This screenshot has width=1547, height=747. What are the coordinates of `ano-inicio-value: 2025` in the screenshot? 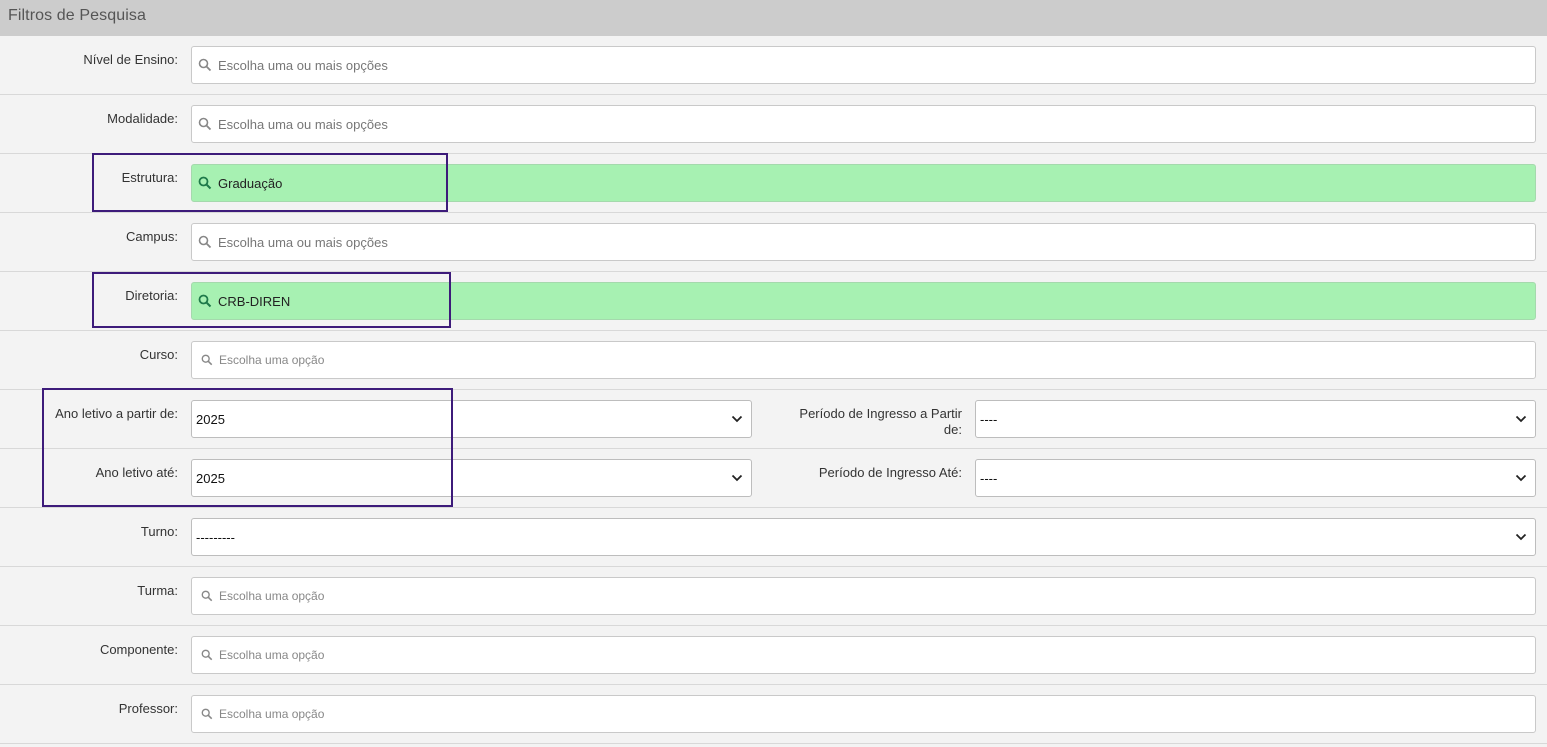 It's located at (210, 419).